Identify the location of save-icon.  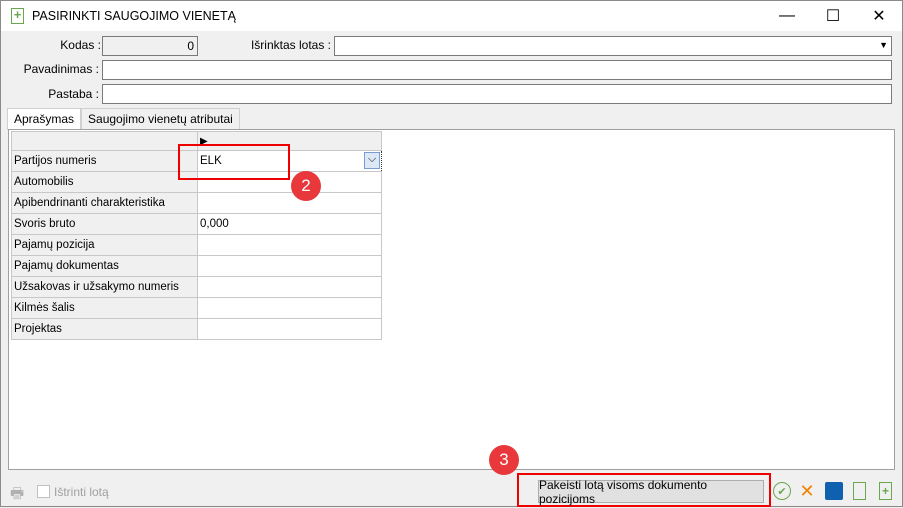
(834, 491).